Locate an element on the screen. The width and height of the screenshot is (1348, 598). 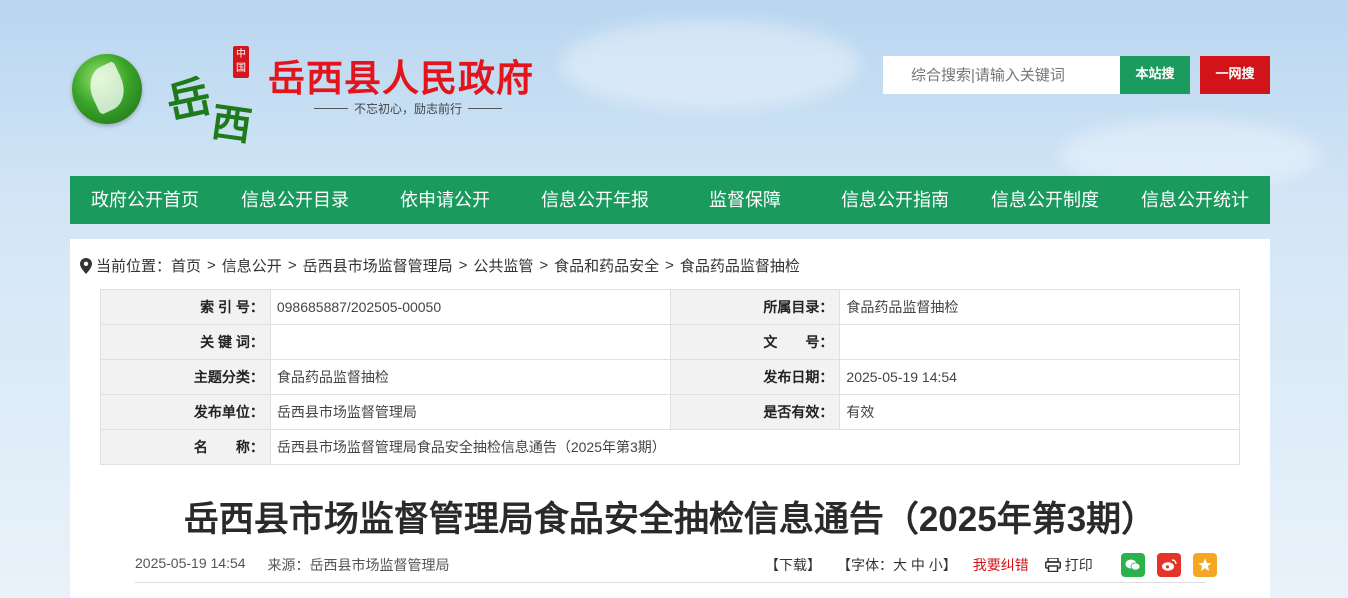
nav-item-apply: 依申请公开 is located at coordinates (445, 200).